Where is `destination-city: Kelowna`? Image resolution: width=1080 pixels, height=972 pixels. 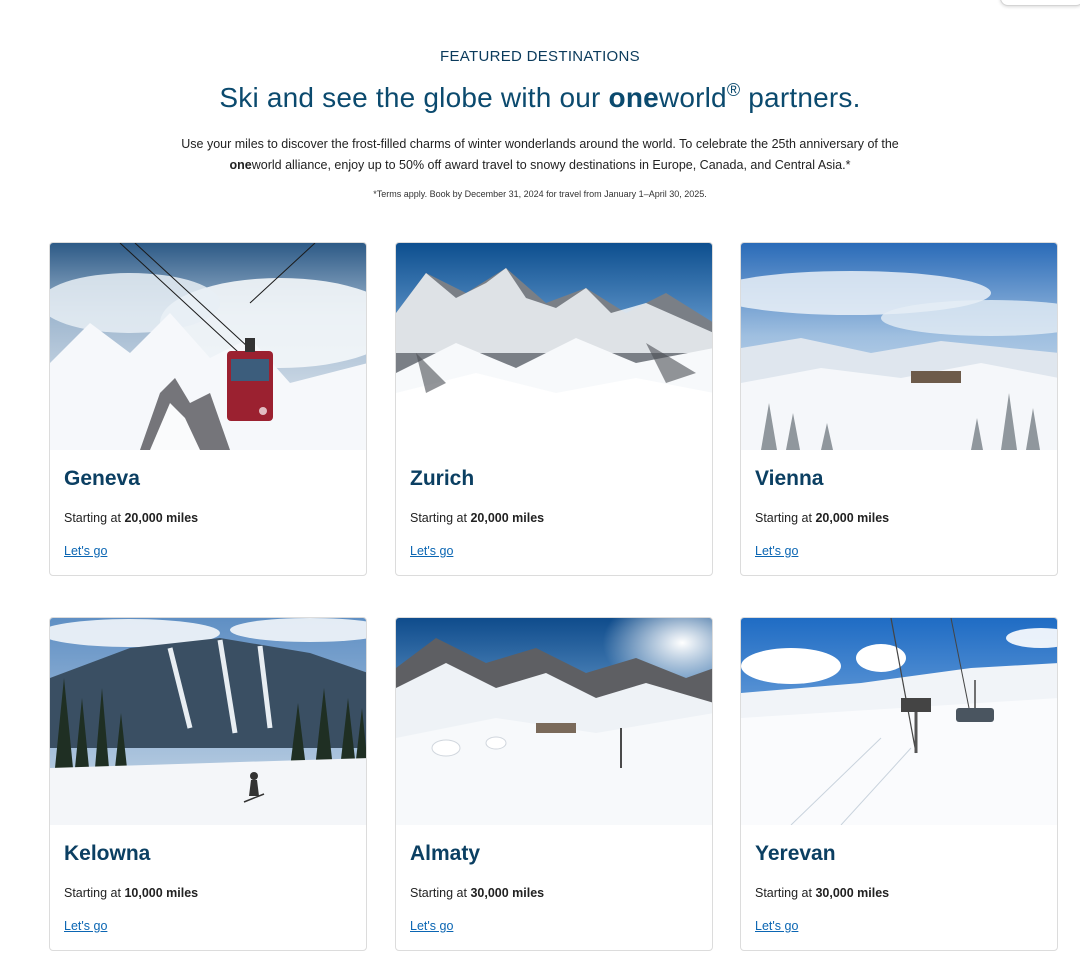 destination-city: Kelowna is located at coordinates (107, 853).